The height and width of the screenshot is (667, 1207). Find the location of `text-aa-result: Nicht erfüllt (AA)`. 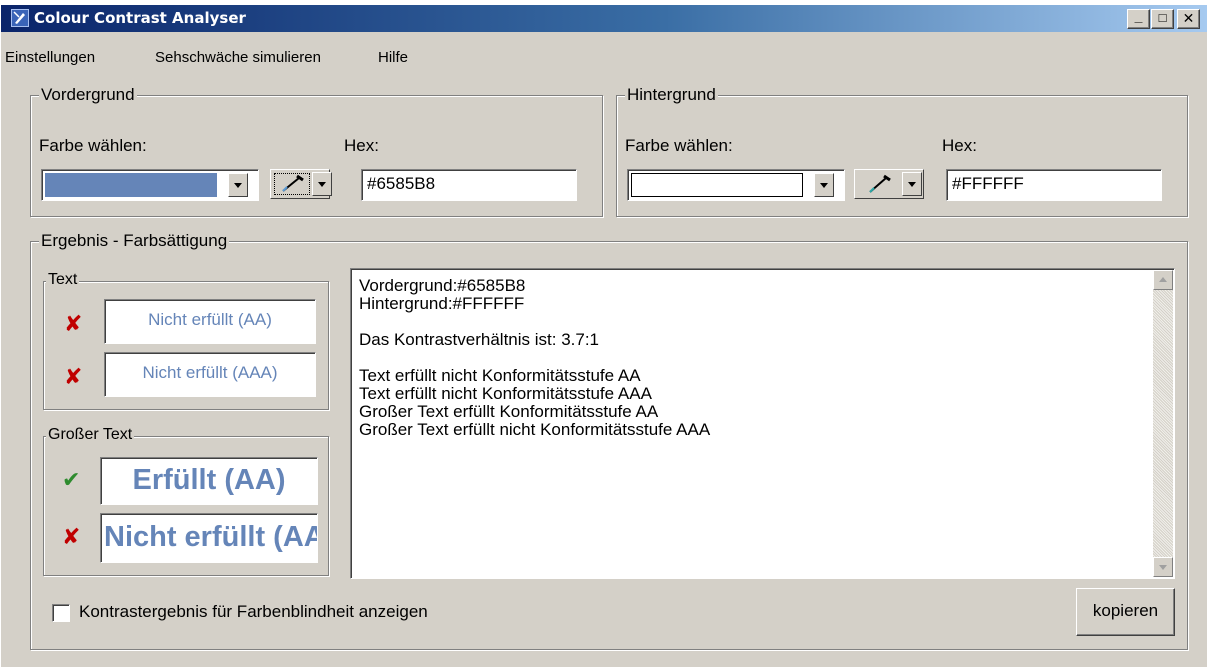

text-aa-result: Nicht erfüllt (AA) is located at coordinates (210, 321).